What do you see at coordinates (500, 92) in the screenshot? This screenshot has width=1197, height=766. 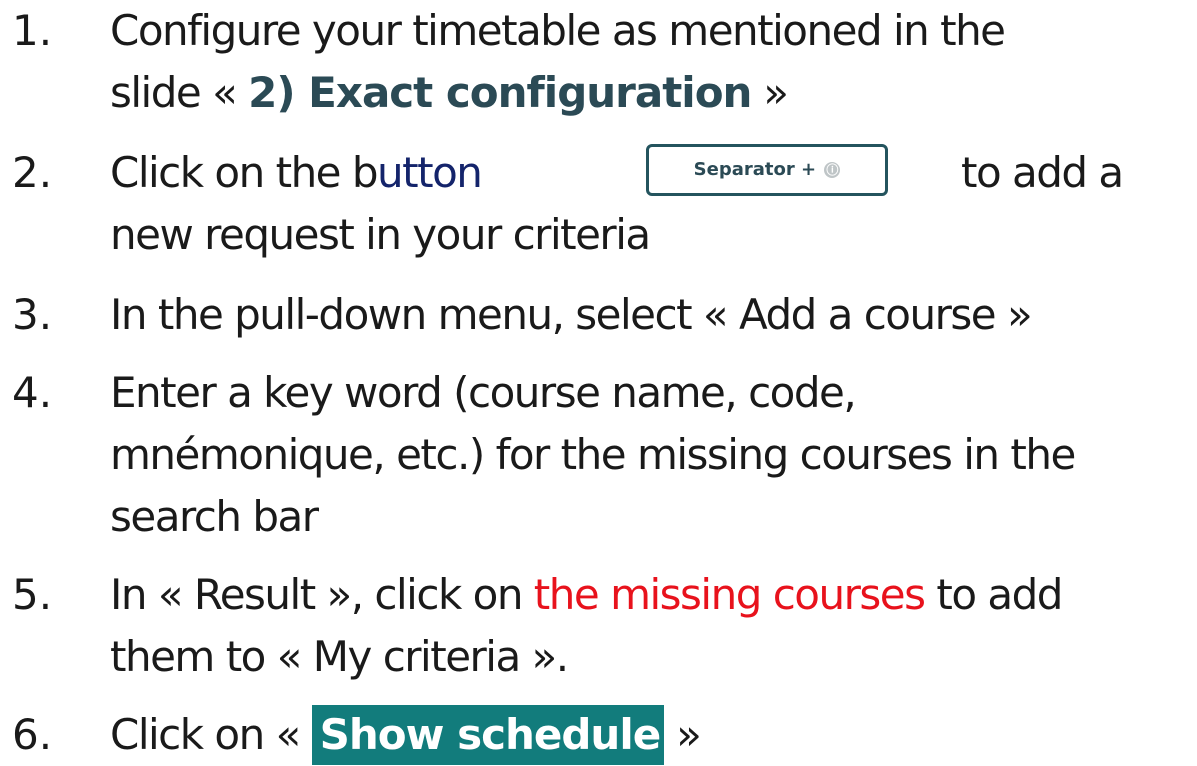 I see `slide-reference: 2) Exact configuration` at bounding box center [500, 92].